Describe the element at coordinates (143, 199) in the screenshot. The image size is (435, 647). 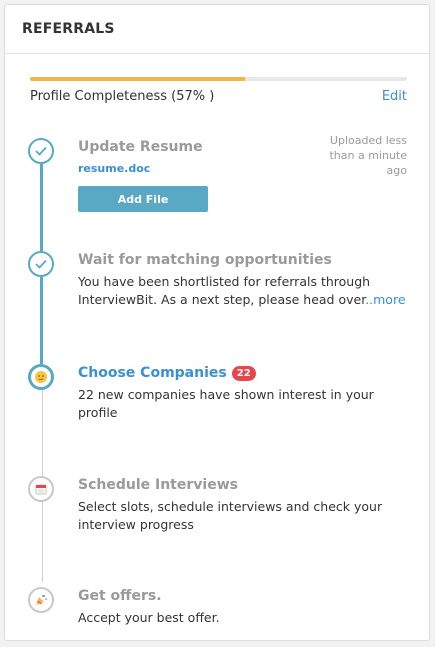
I see `add-file-button: Add File` at that location.